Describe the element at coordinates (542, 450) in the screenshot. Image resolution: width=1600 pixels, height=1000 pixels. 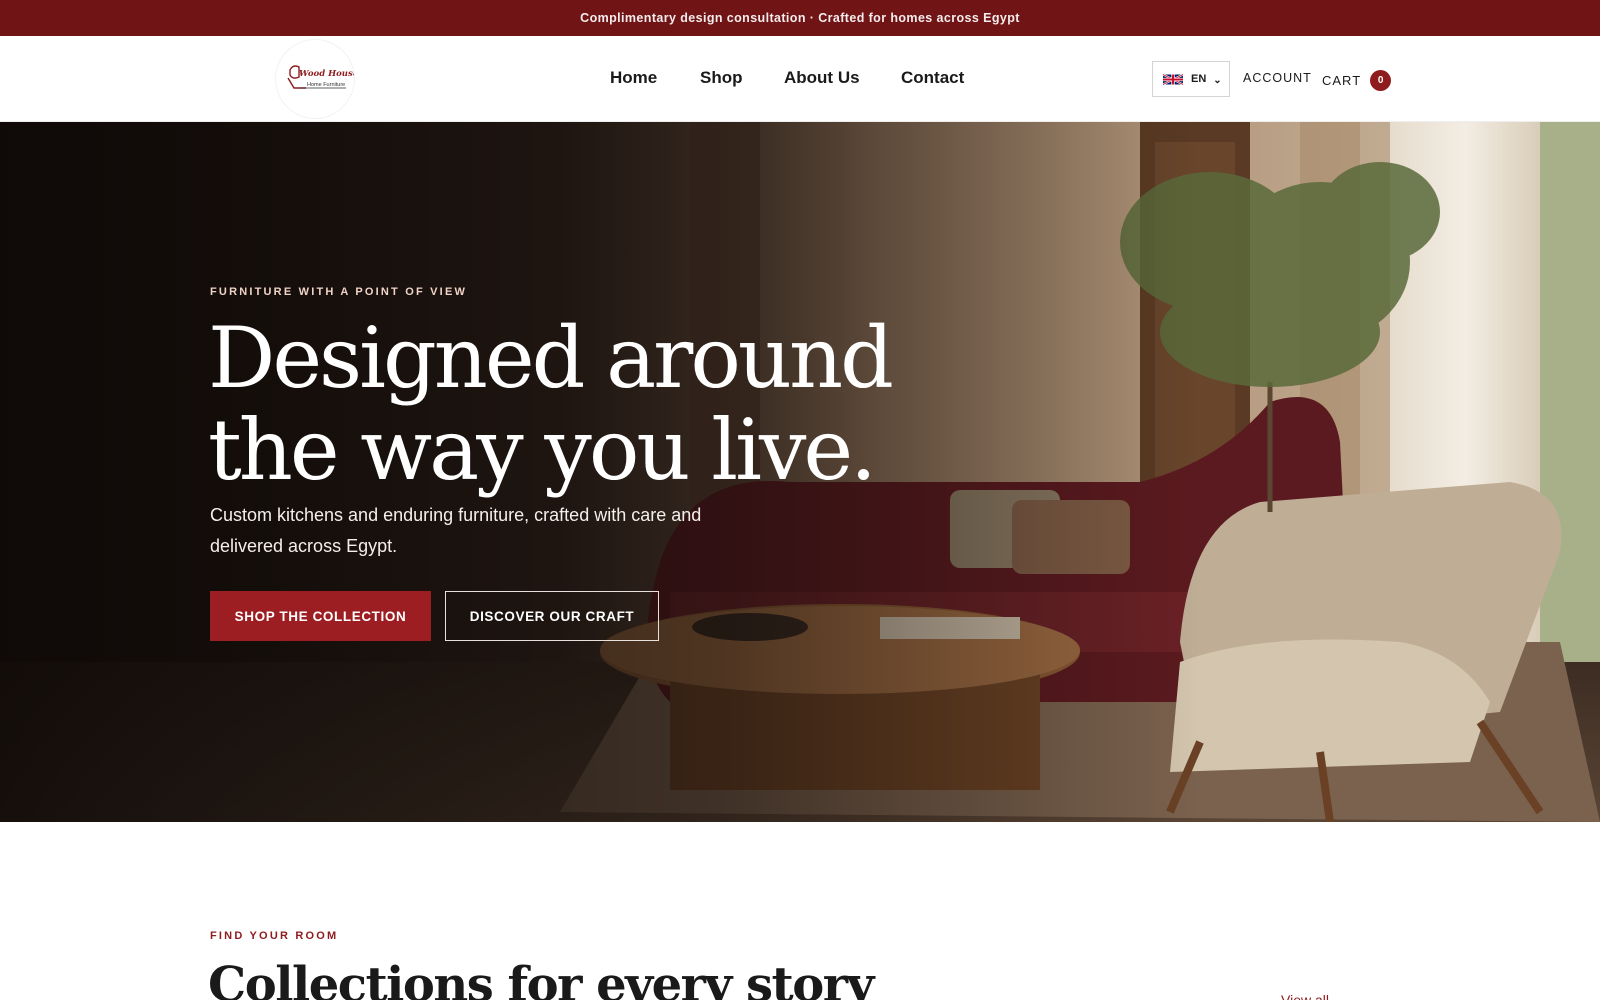
I see `hero-title-line2: the way you live.` at that location.